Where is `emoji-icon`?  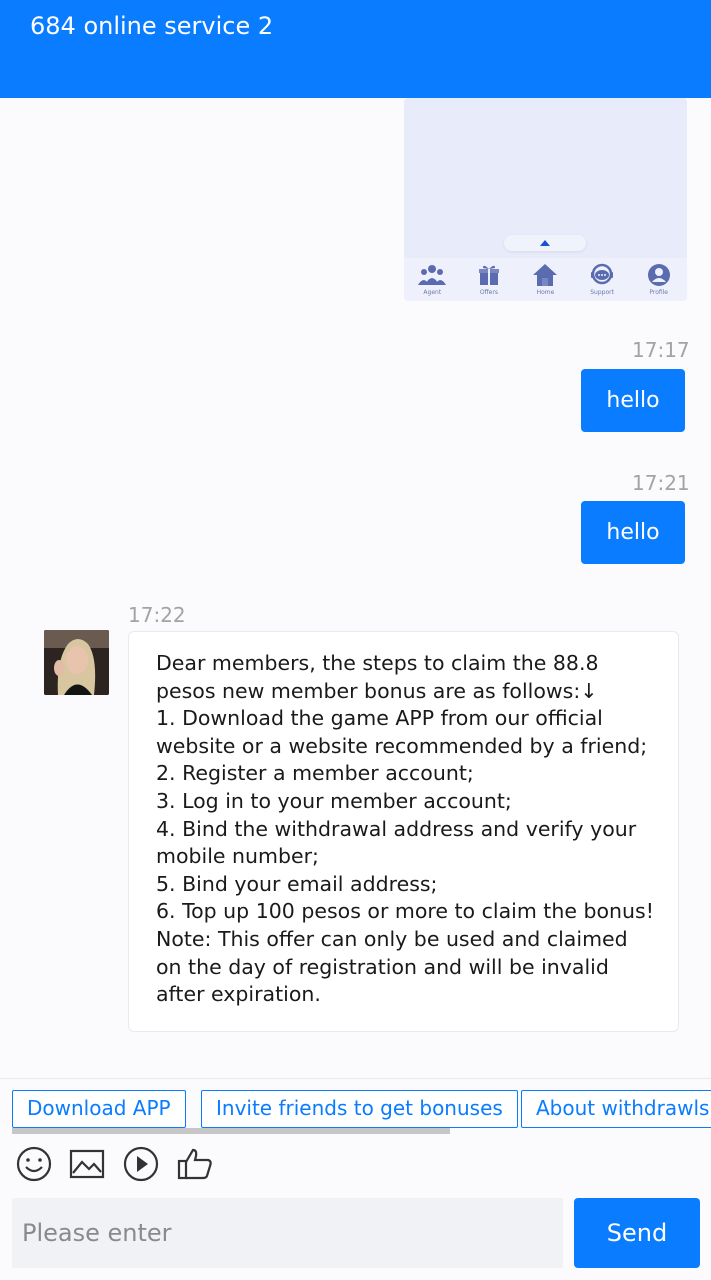
emoji-icon is located at coordinates (34, 1164).